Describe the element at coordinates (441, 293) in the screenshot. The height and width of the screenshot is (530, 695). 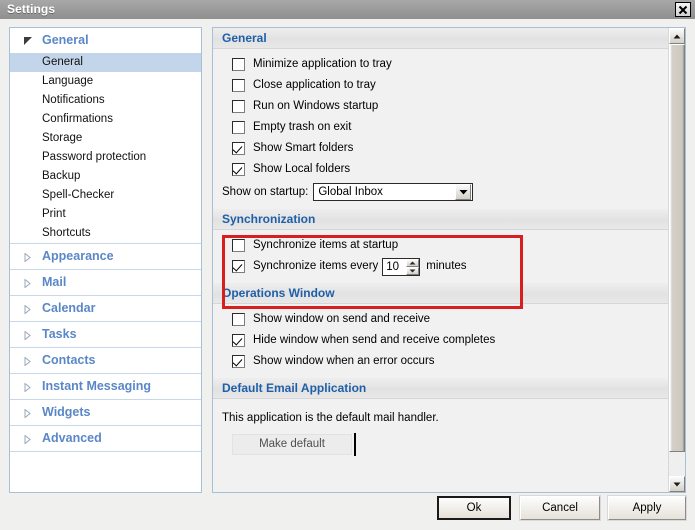
I see `section-header-operations-window: Operations Window` at that location.